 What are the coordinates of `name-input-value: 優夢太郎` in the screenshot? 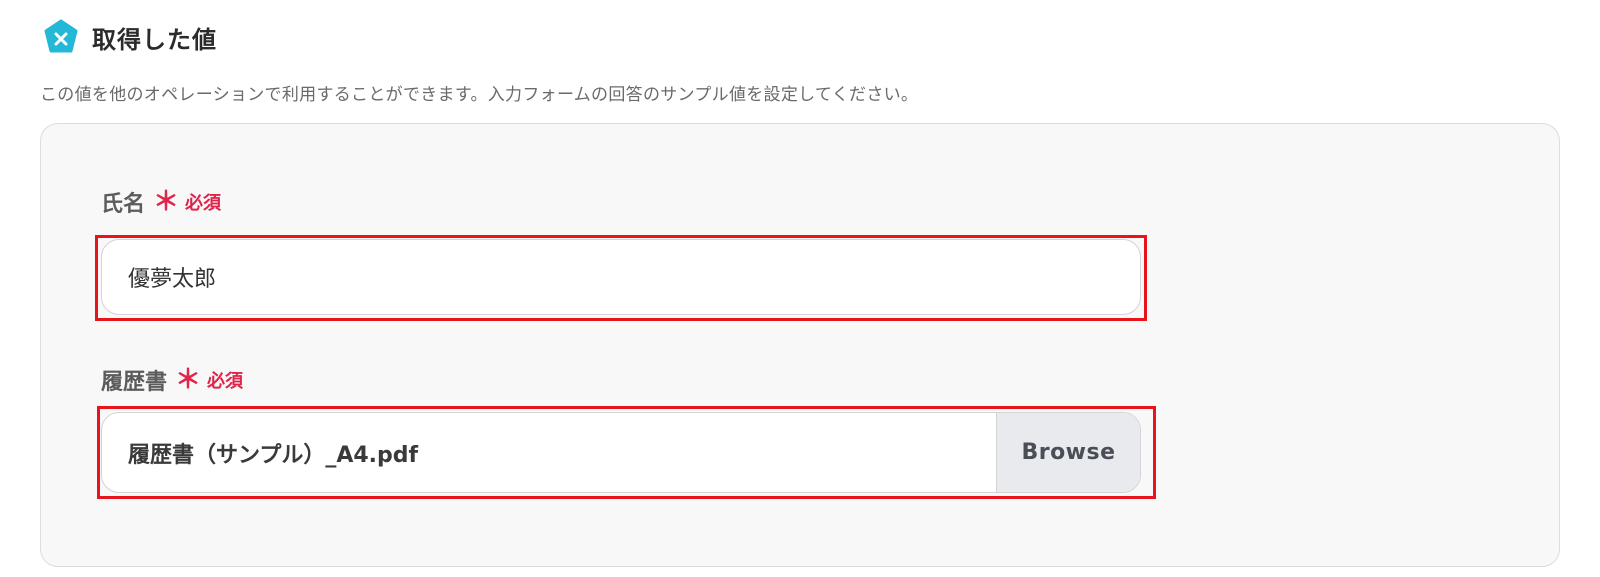 It's located at (172, 279).